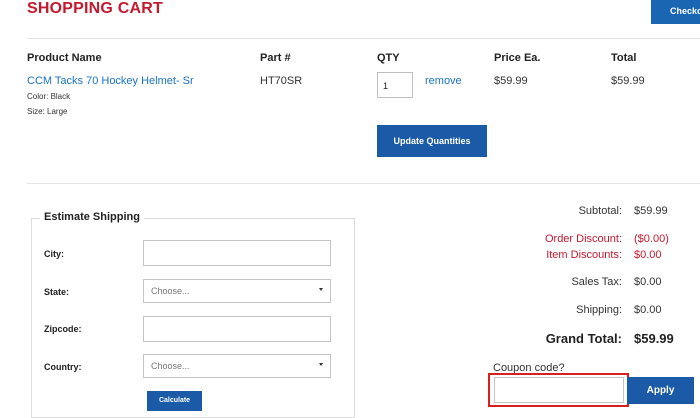 This screenshot has height=418, width=700. I want to click on subtotal-value: $59.99, so click(651, 211).